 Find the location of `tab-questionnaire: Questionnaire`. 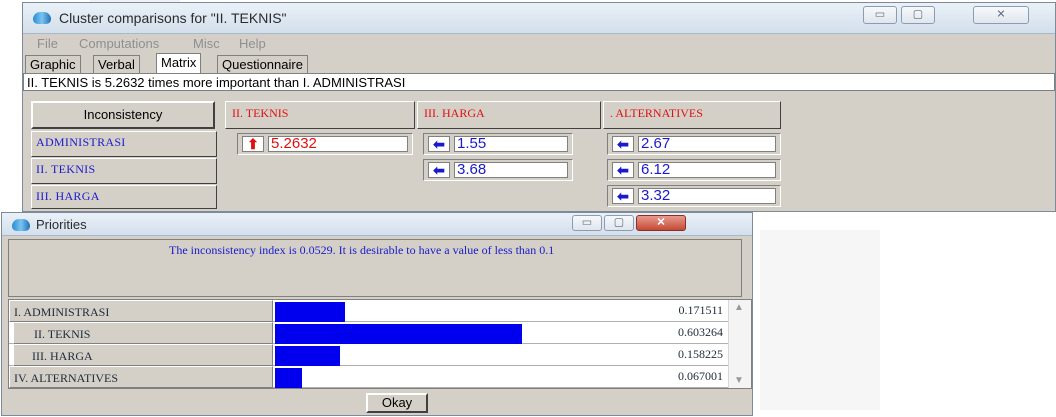

tab-questionnaire: Questionnaire is located at coordinates (262, 64).